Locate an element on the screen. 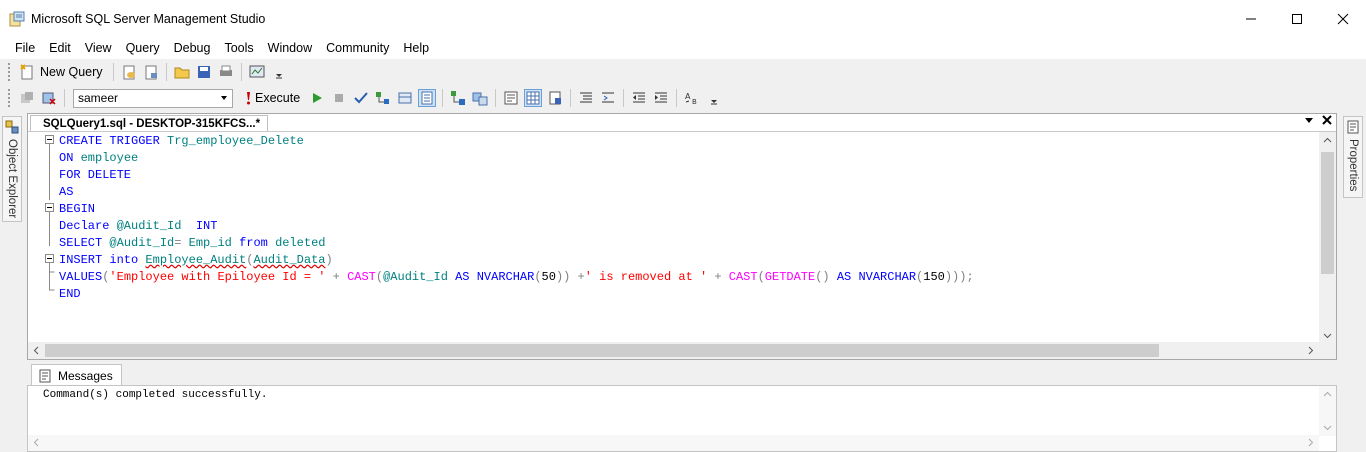 The height and width of the screenshot is (452, 1366). code-line: BEGIN is located at coordinates (516, 209).